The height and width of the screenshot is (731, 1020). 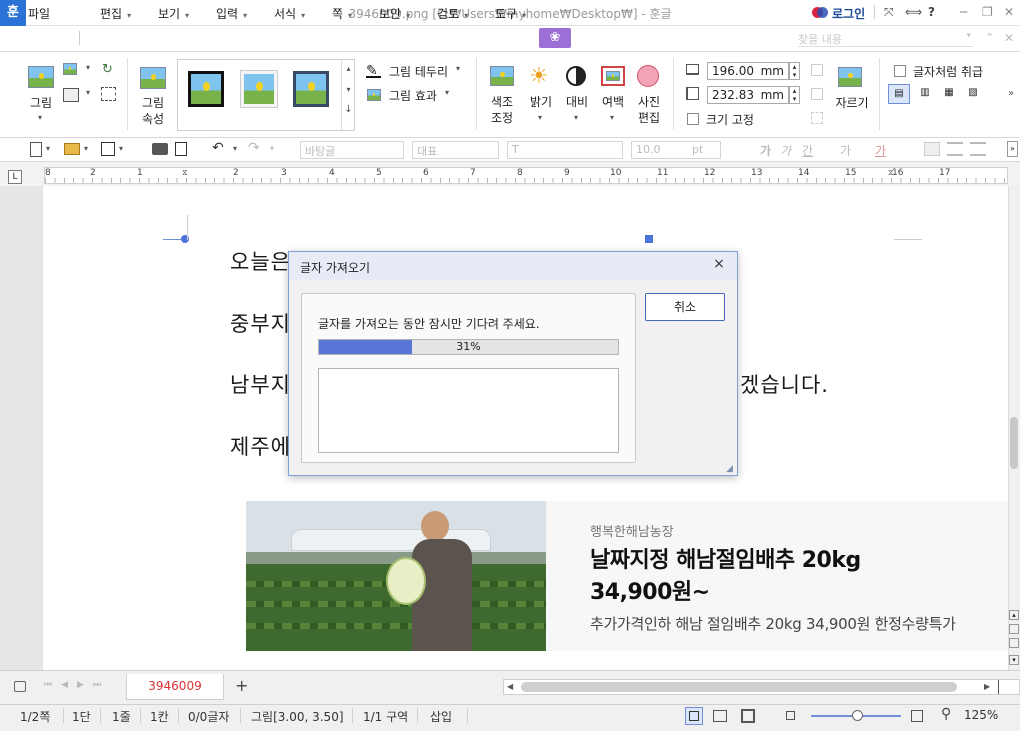 I want to click on save-icon, so click(x=108, y=149).